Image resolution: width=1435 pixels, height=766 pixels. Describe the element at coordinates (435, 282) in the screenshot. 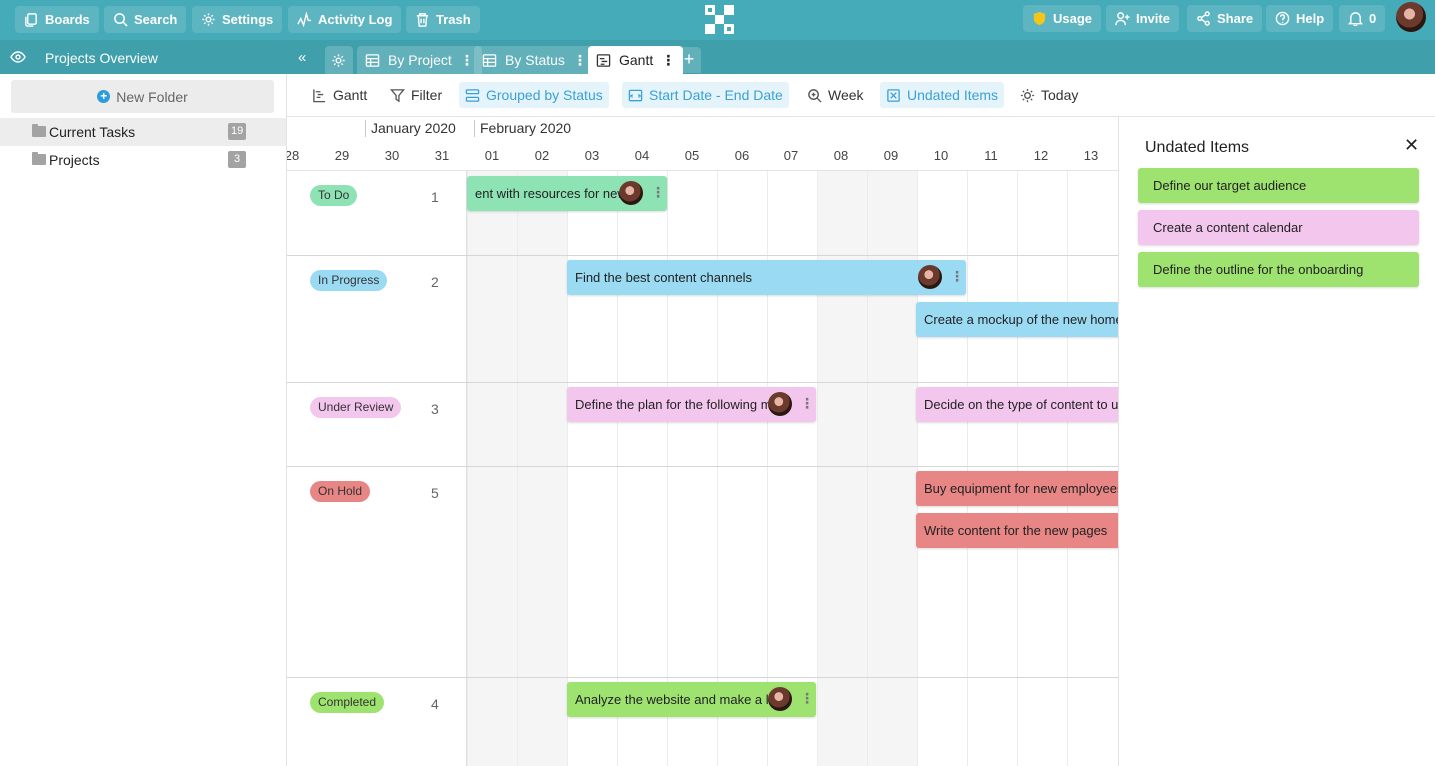

I see `group-count: 2` at that location.